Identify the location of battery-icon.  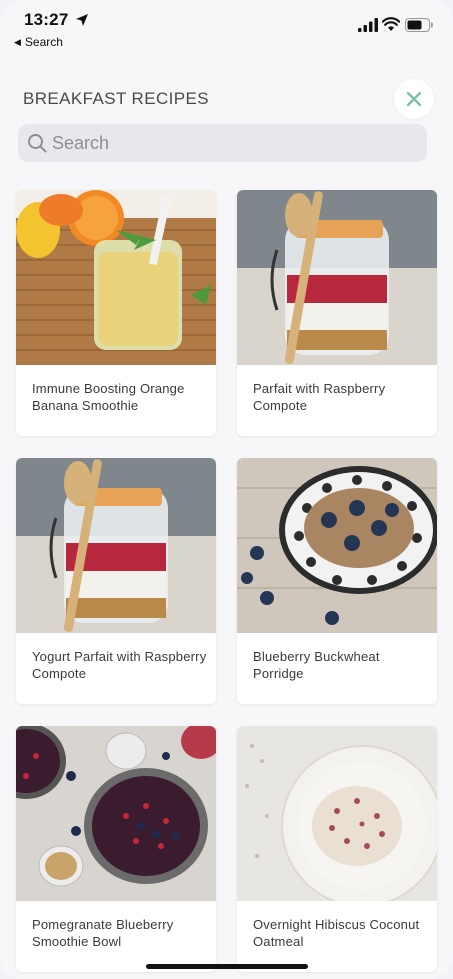
(419, 25).